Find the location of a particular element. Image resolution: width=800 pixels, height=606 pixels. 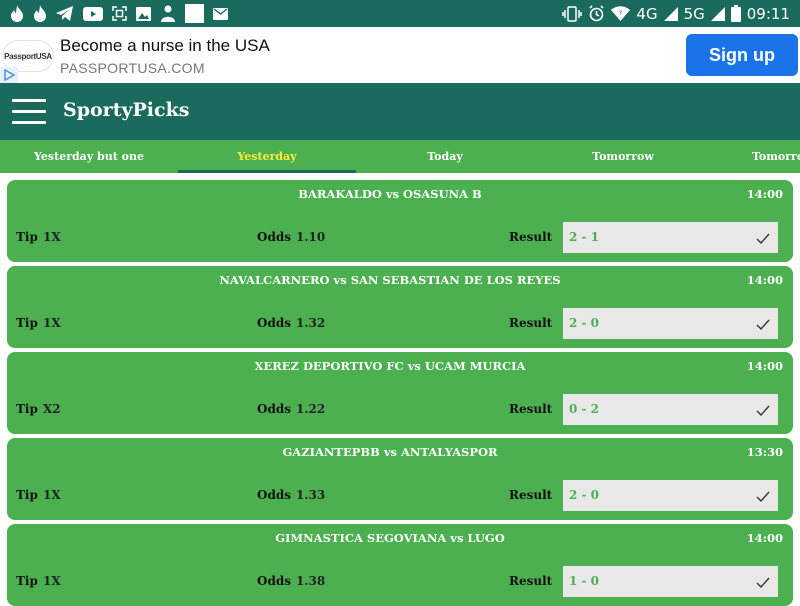

telegram-icon is located at coordinates (65, 13).